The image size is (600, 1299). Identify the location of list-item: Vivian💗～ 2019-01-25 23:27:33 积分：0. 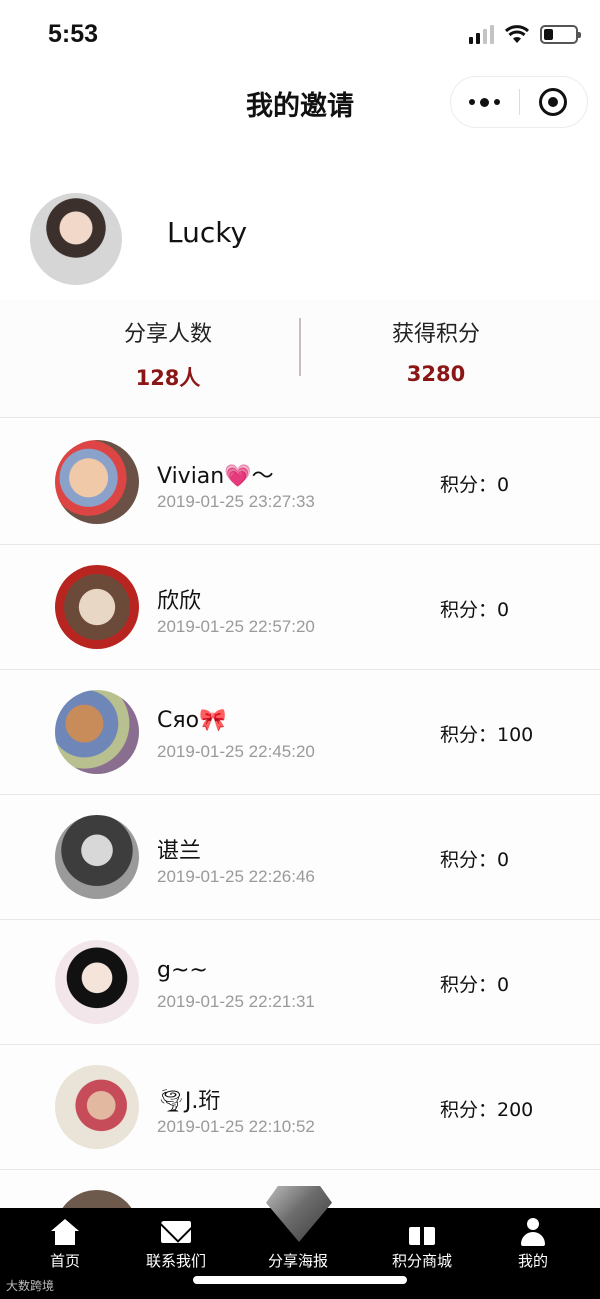
(300, 482).